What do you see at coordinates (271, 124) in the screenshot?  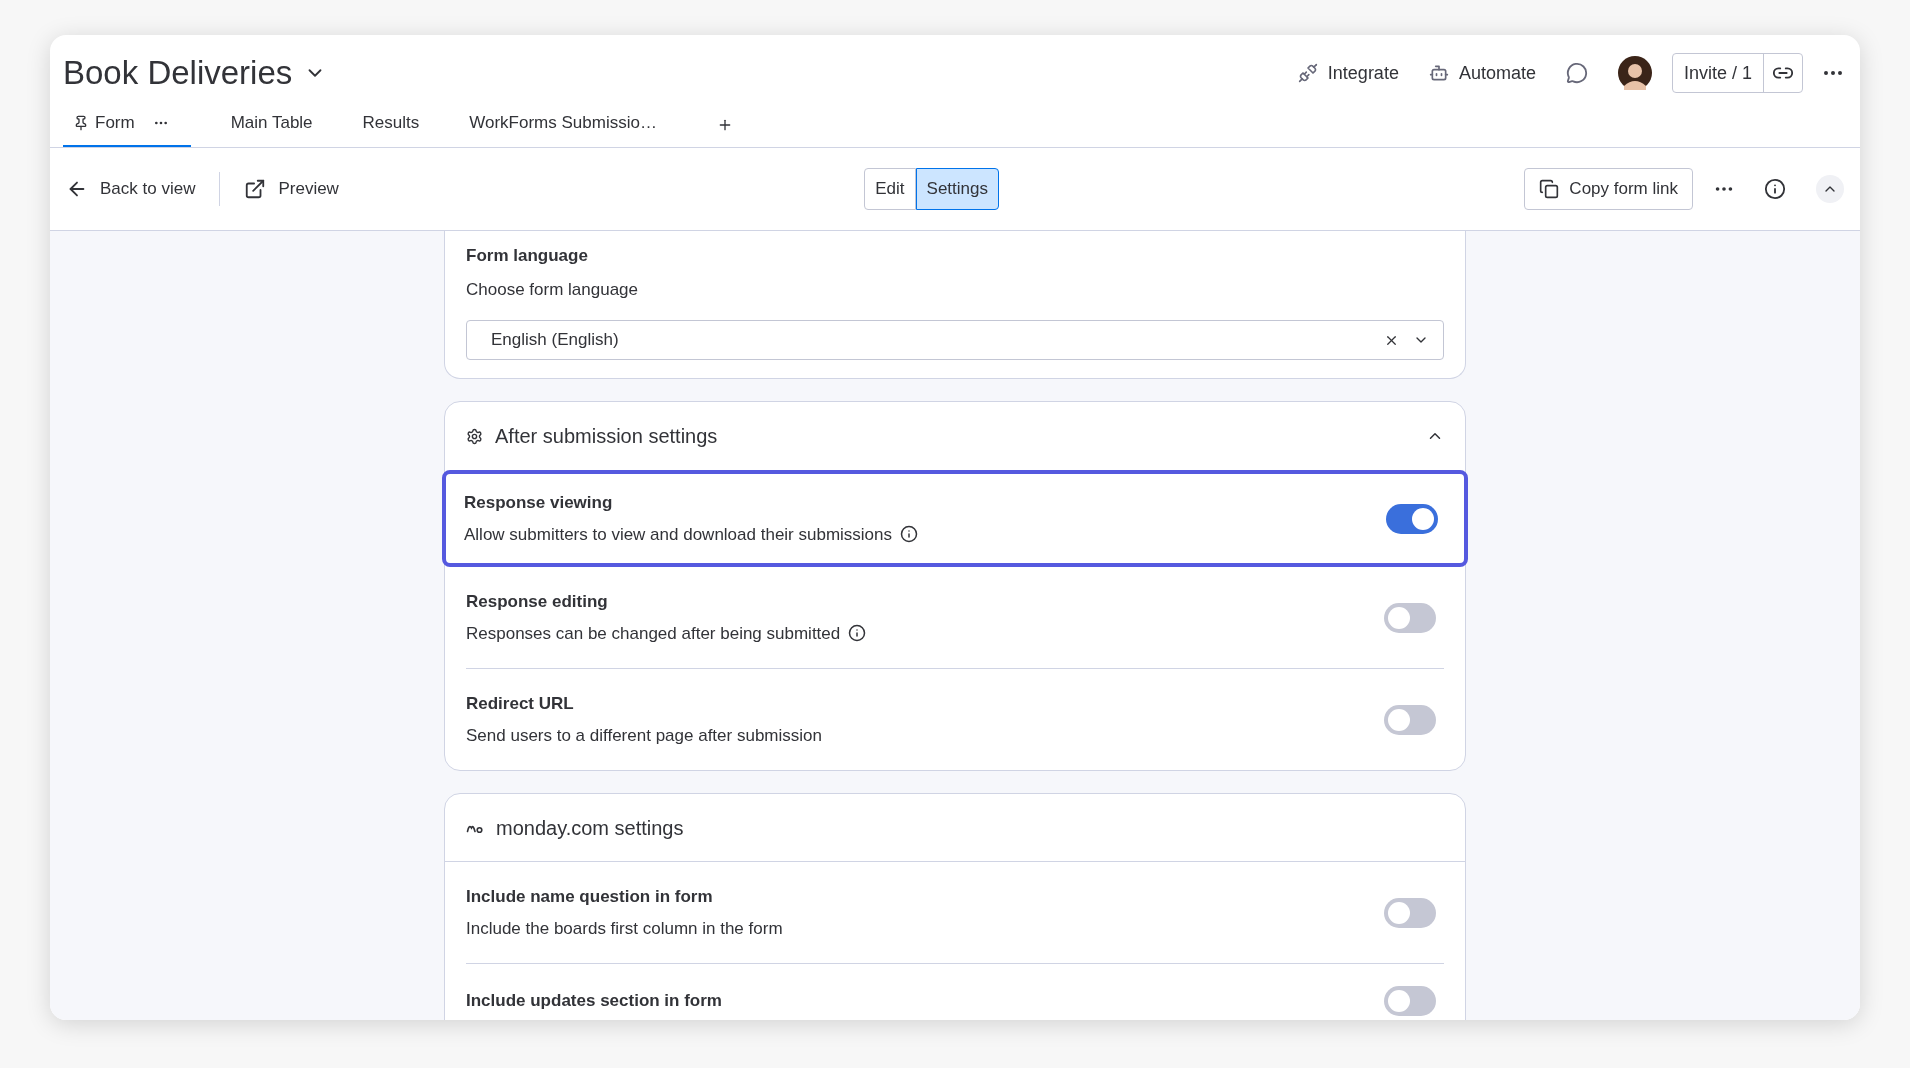 I see `view-tab: Main Table` at bounding box center [271, 124].